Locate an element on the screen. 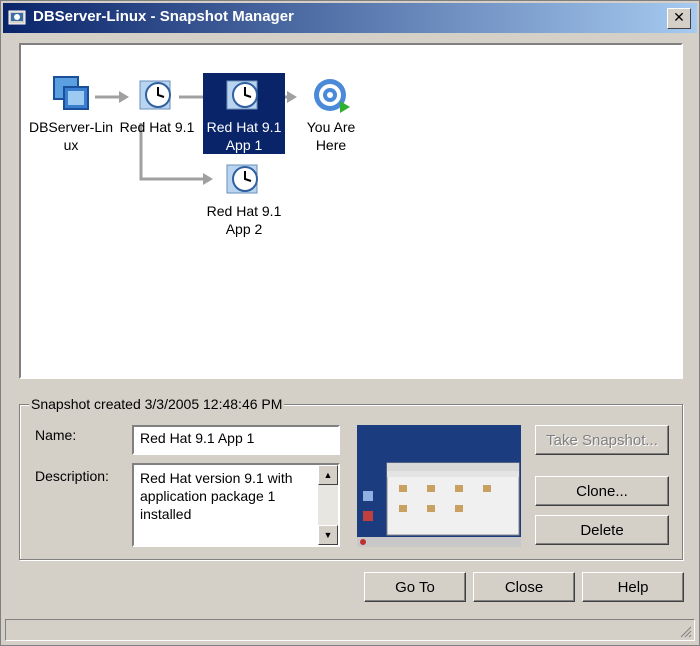  delete-button: Delete is located at coordinates (602, 530).